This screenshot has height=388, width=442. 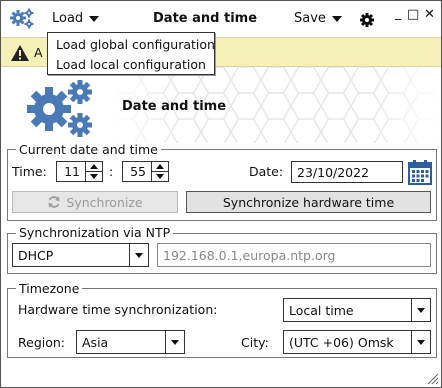 What do you see at coordinates (95, 342) in the screenshot?
I see `region-value: Asia` at bounding box center [95, 342].